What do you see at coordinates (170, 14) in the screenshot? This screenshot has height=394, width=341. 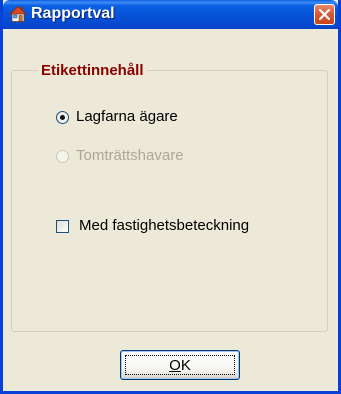 I see `title-bar: Rapportval` at bounding box center [170, 14].